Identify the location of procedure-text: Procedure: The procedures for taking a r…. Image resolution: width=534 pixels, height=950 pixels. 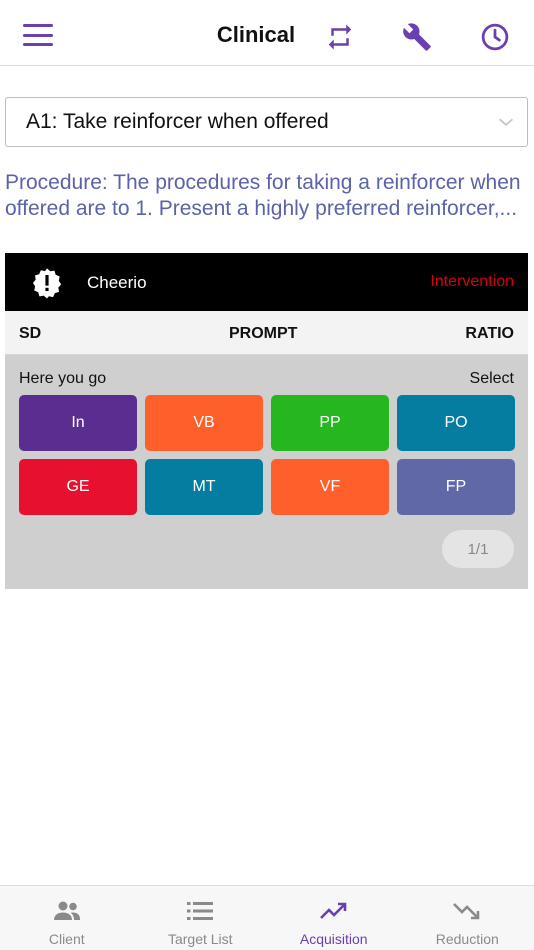
(265, 196).